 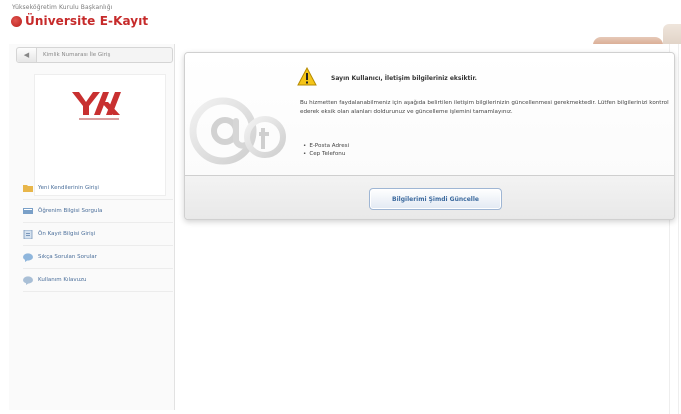 What do you see at coordinates (99, 119) in the screenshot?
I see `yok-caption-line` at bounding box center [99, 119].